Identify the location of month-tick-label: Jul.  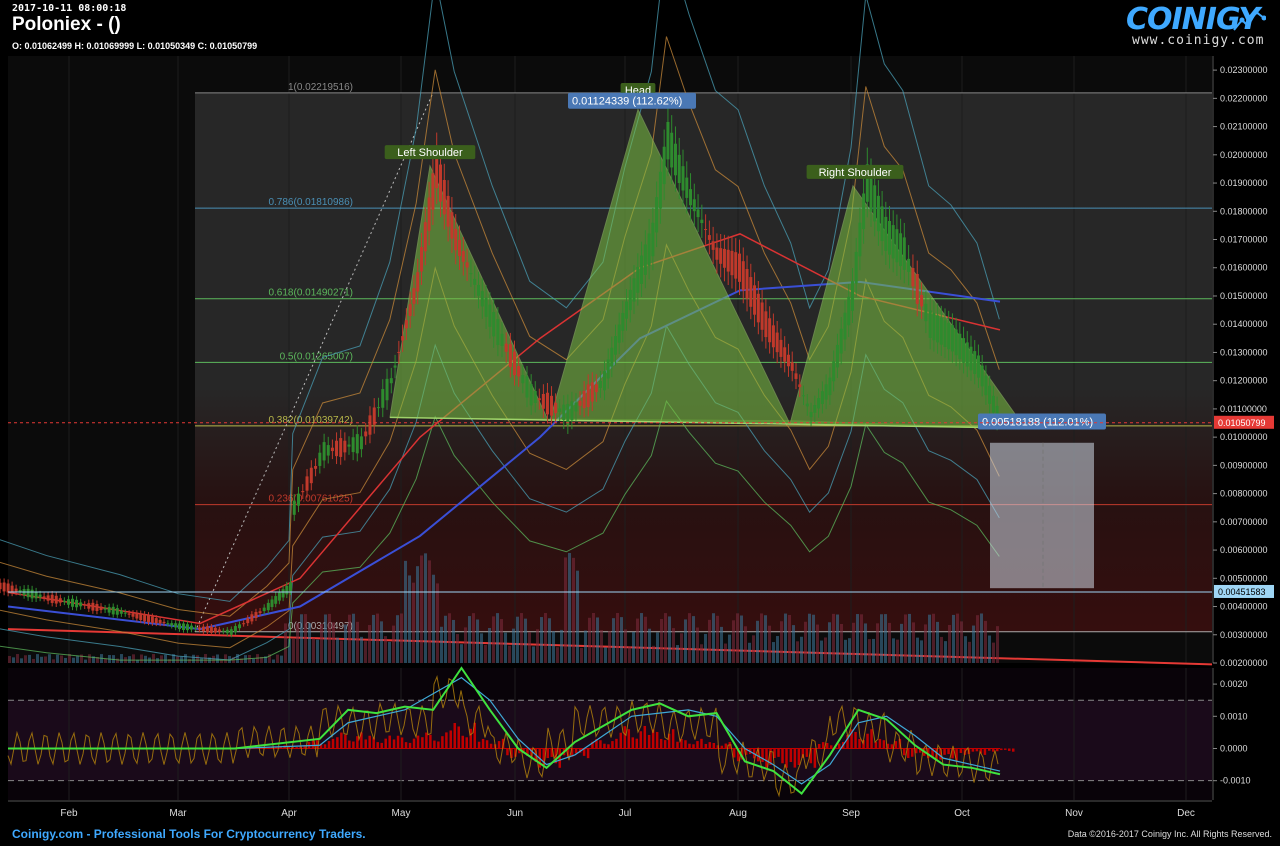
(625, 813).